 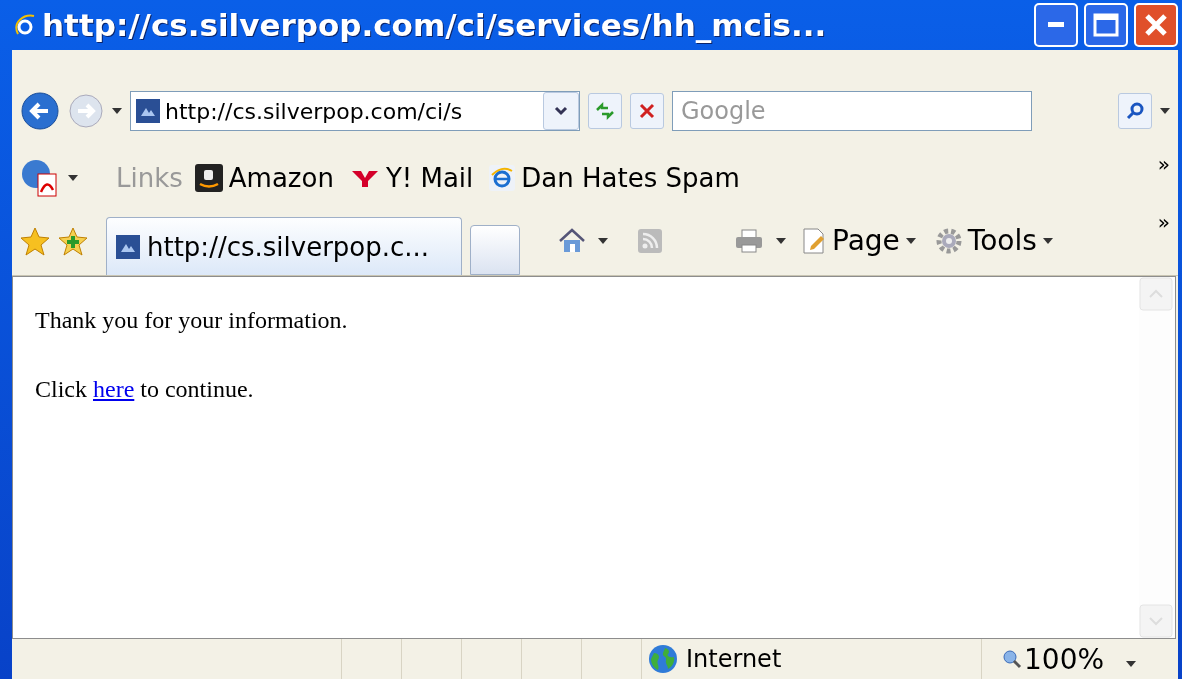 I want to click on close-button, so click(x=1156, y=25).